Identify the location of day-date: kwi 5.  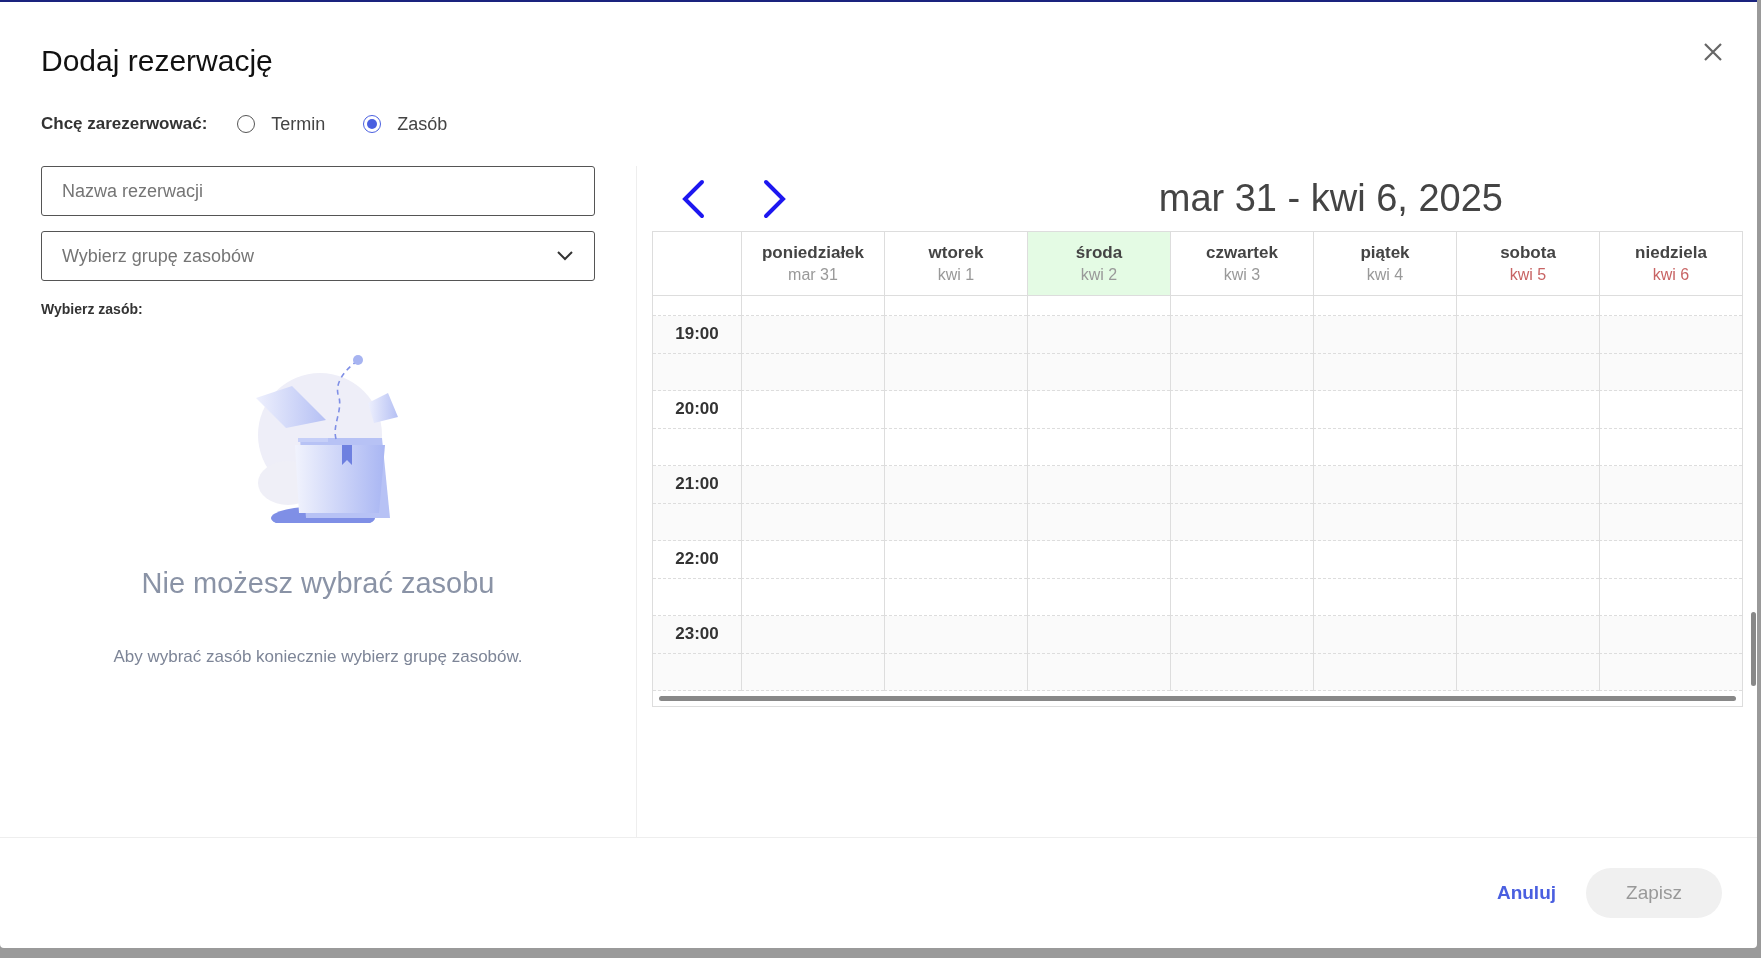
(1528, 275).